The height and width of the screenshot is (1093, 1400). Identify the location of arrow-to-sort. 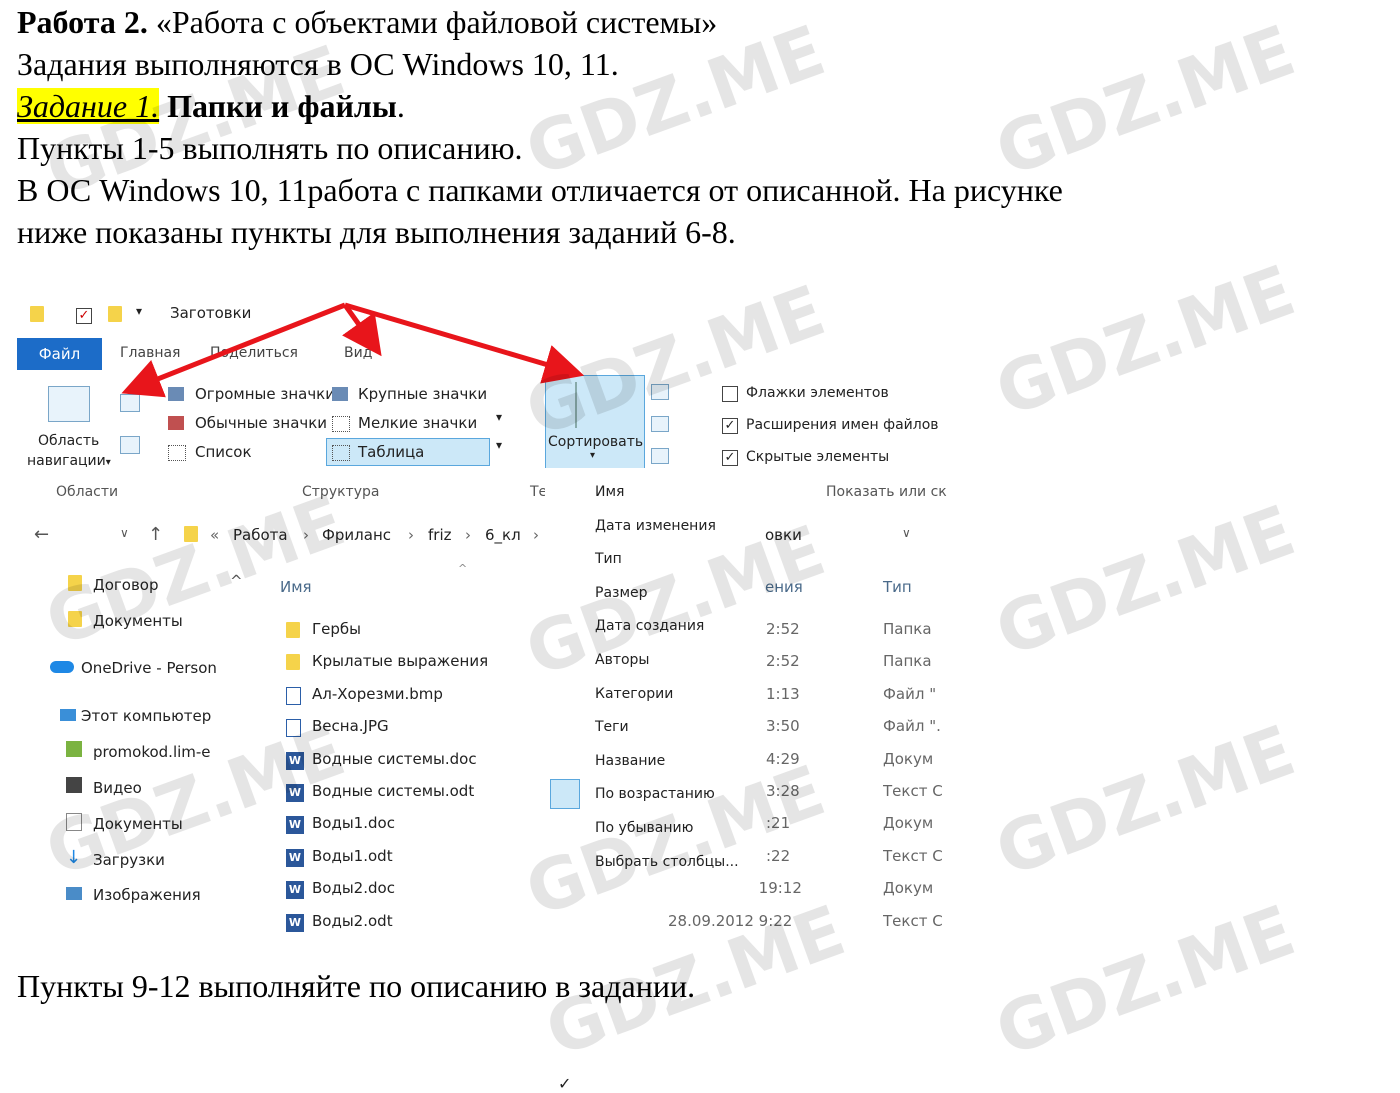
(464, 343).